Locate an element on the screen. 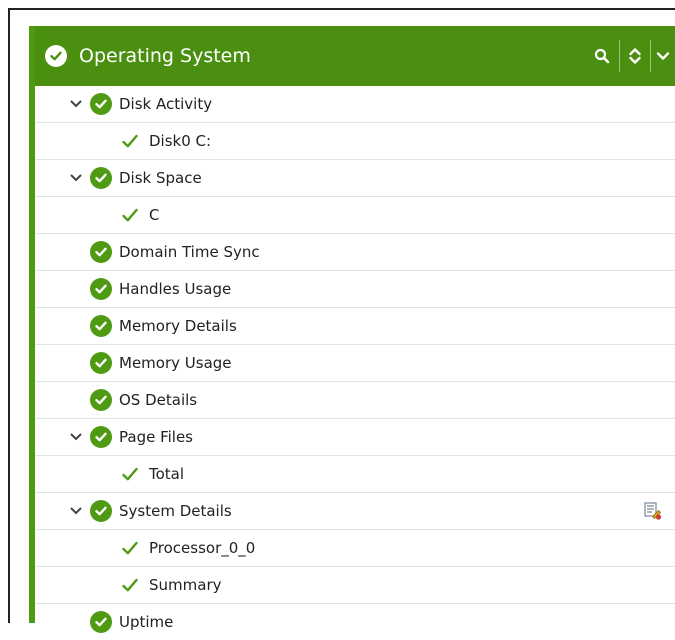  tree-row-label: Page Files is located at coordinates (156, 437).